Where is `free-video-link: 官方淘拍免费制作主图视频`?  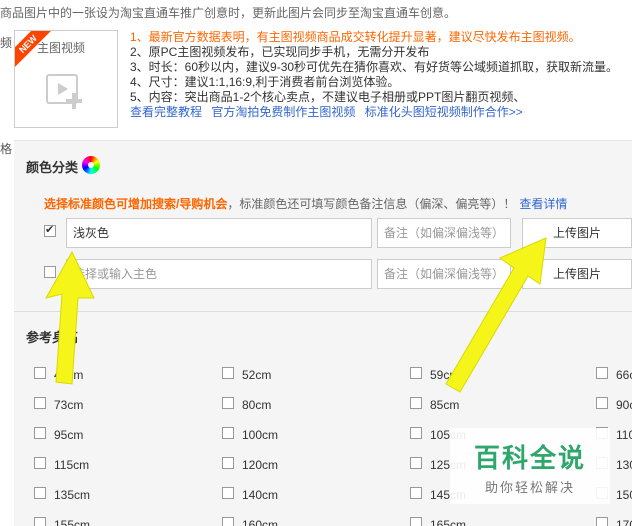
free-video-link: 官方淘拍免费制作主图视频 is located at coordinates (283, 112).